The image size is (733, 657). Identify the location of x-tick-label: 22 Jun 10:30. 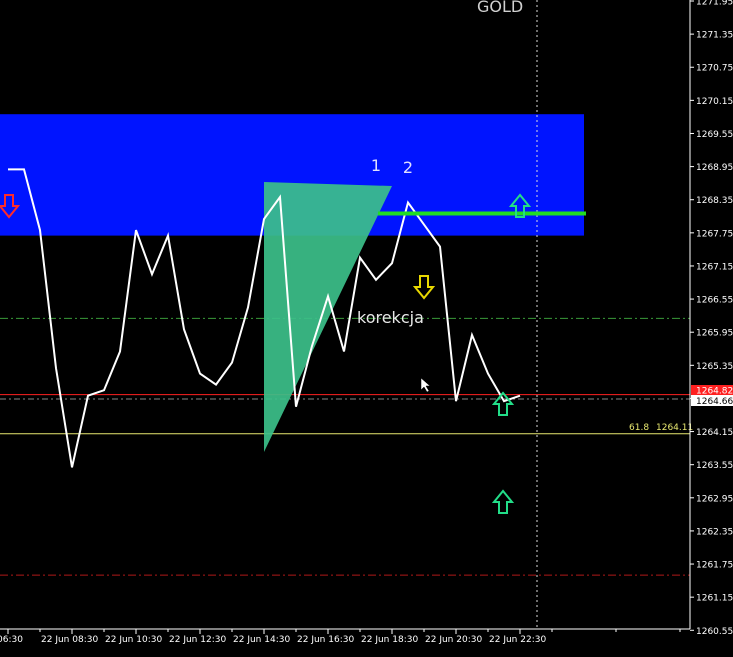
(133, 640).